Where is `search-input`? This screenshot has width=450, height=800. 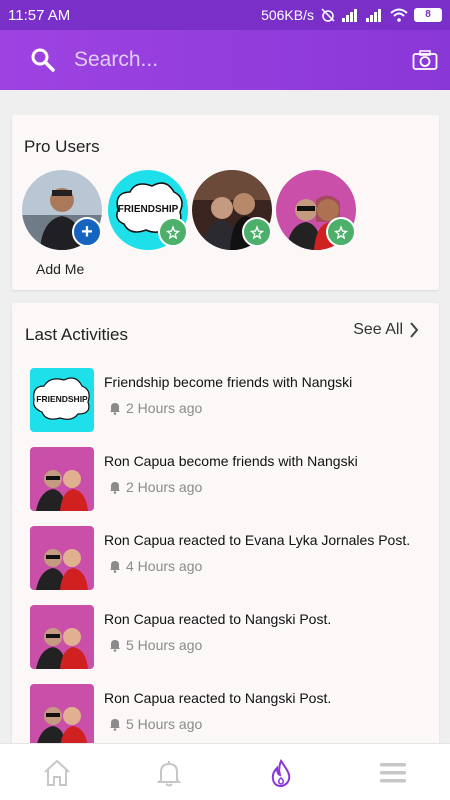 search-input is located at coordinates (224, 60).